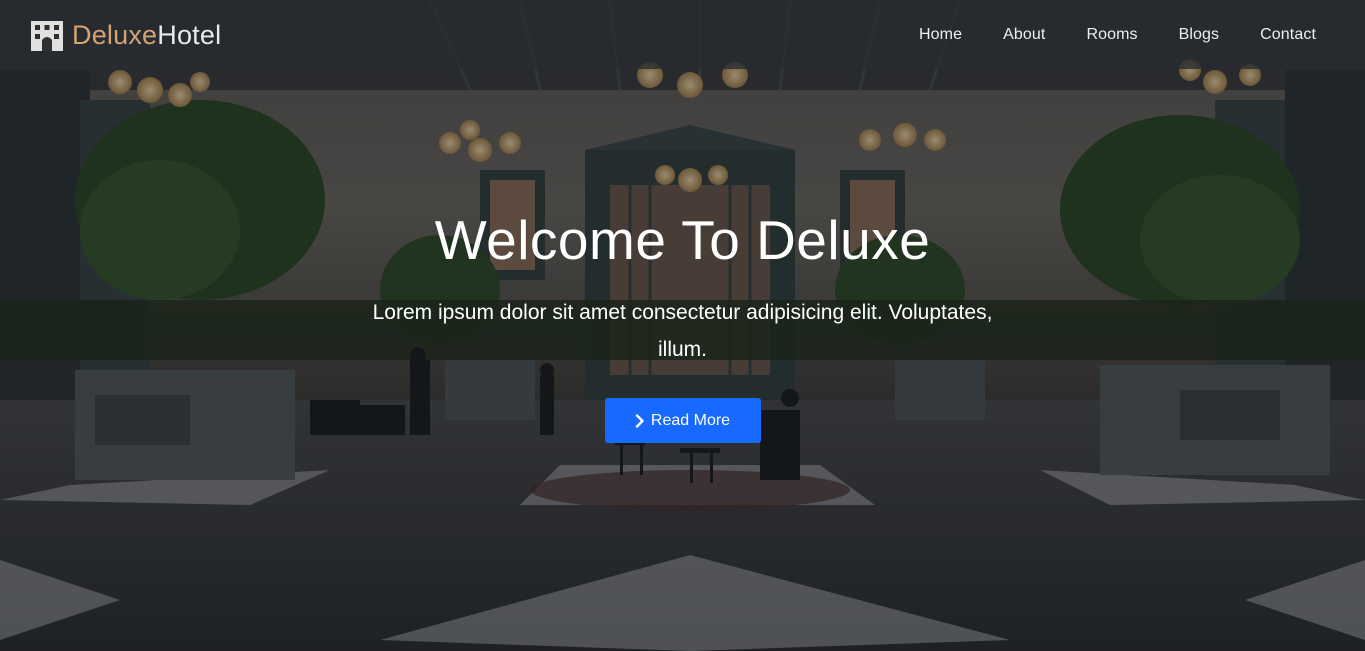  What do you see at coordinates (115, 35) in the screenshot?
I see `brand-name-accent: Deluxe` at bounding box center [115, 35].